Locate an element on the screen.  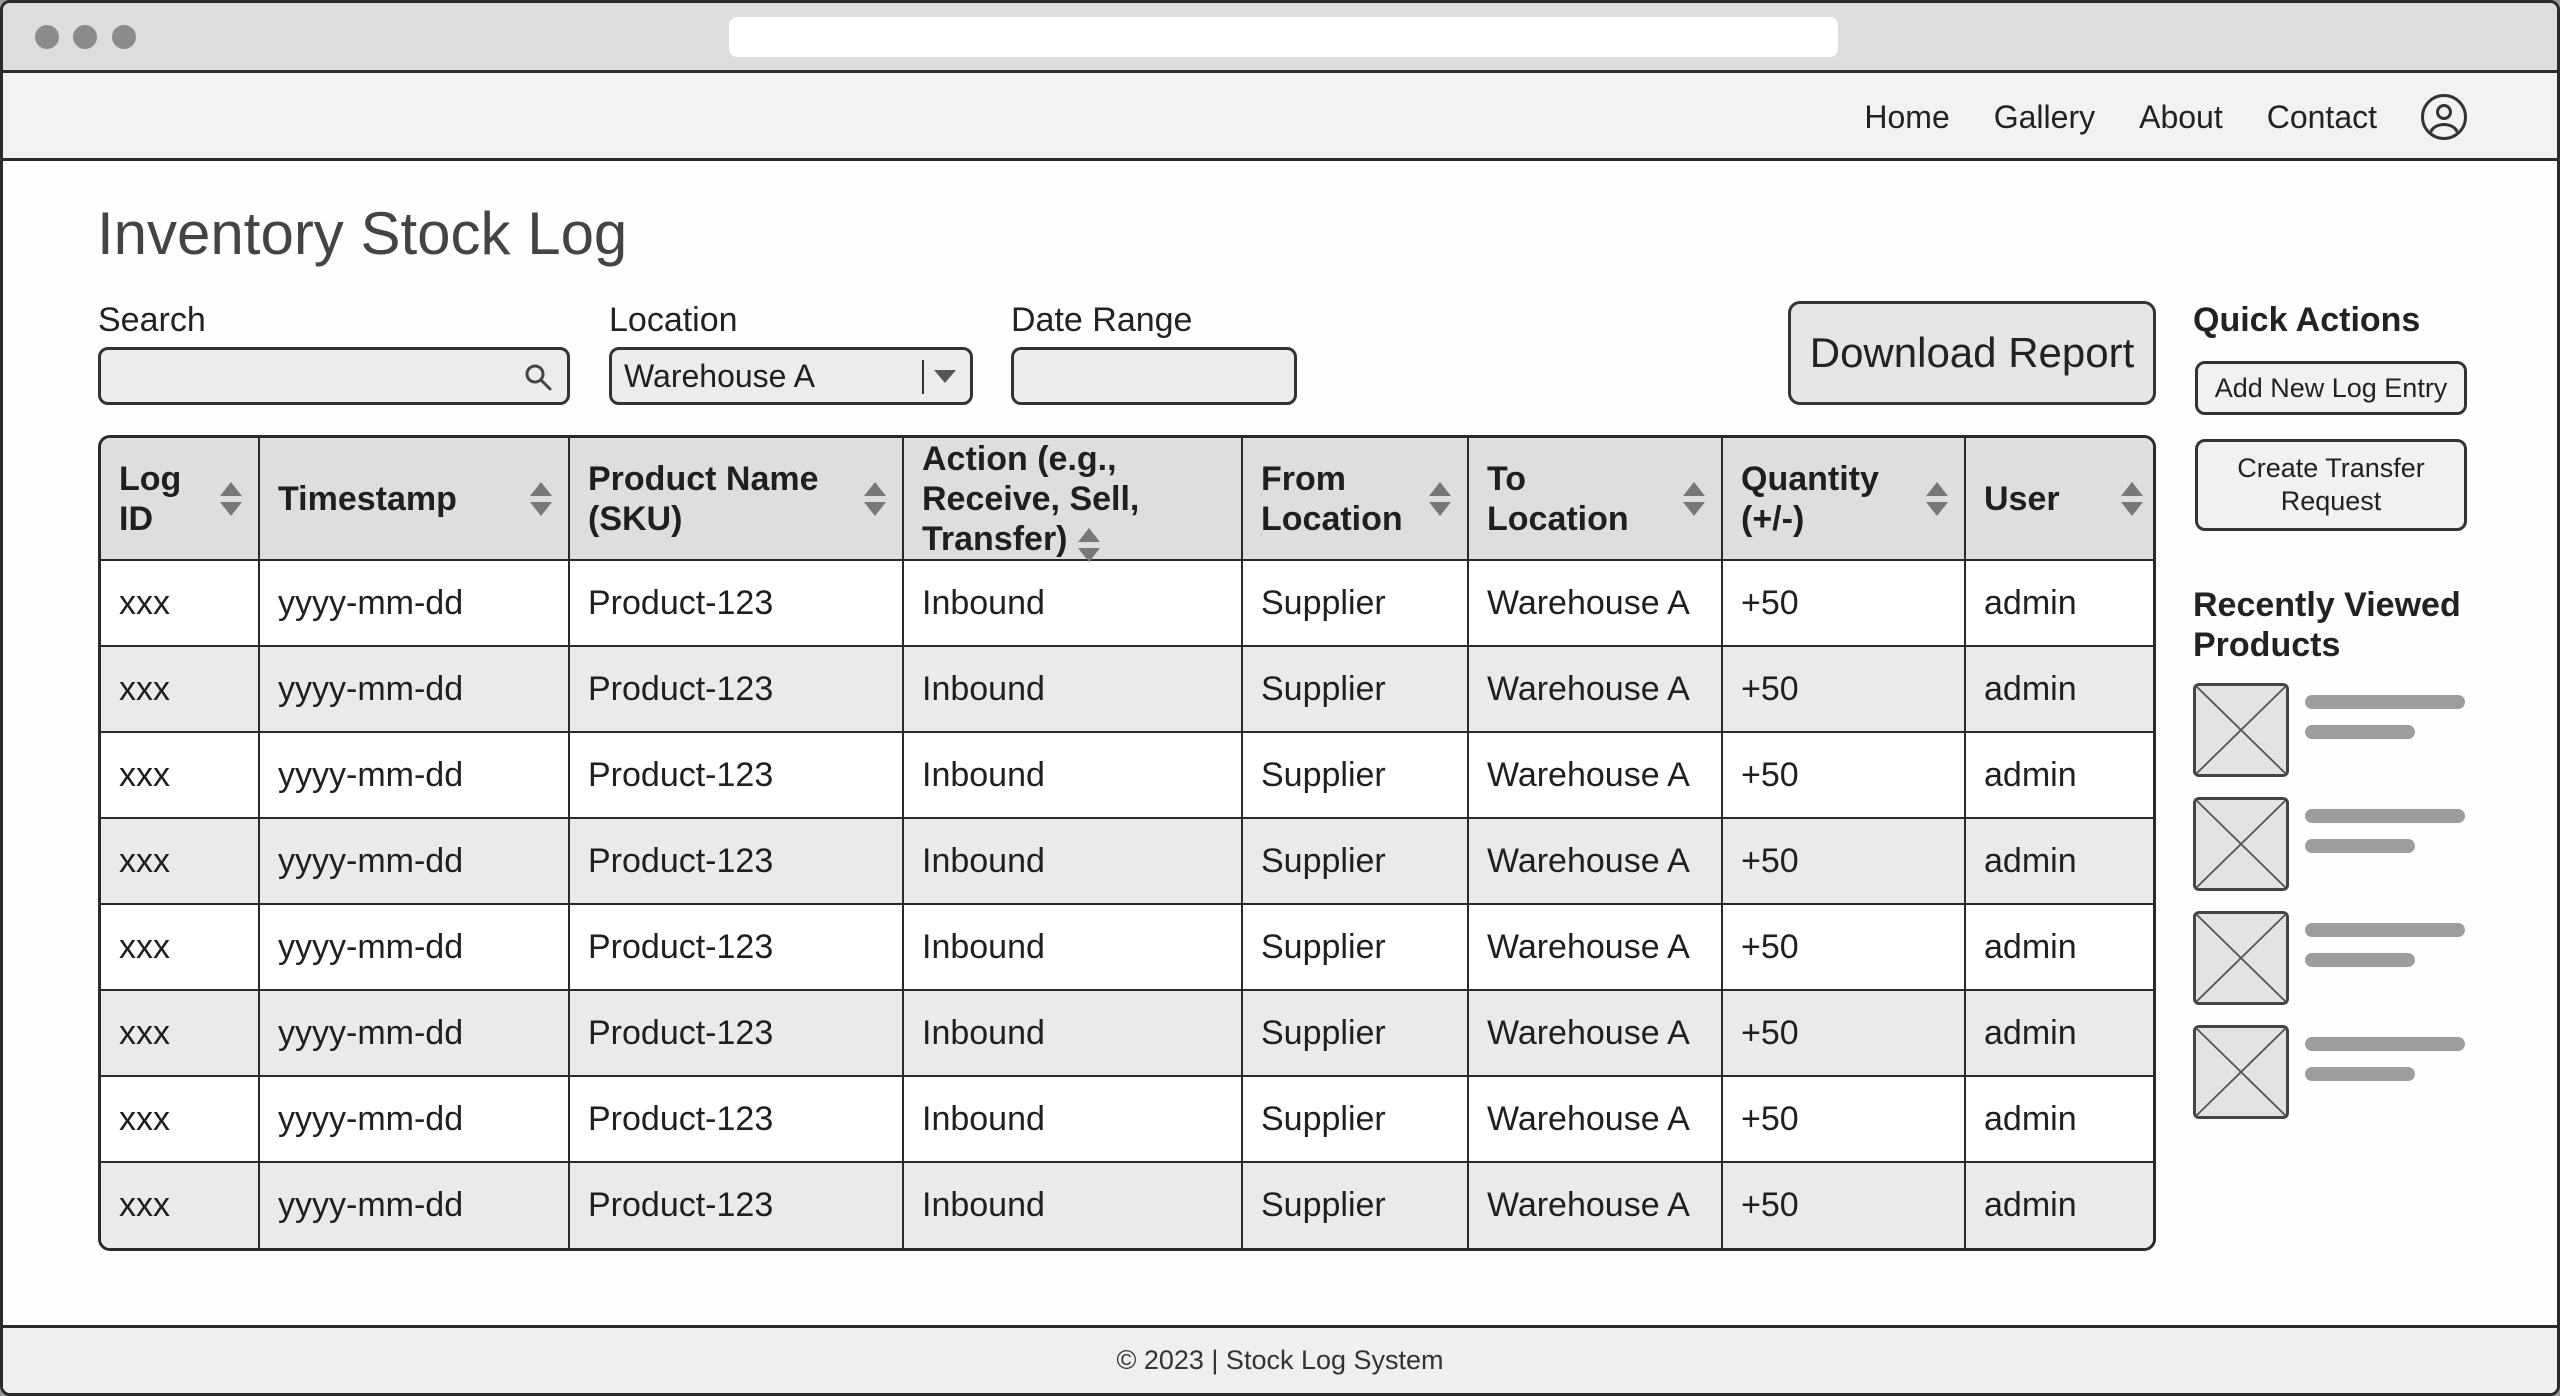
nav-link-about: About is located at coordinates (2181, 117).